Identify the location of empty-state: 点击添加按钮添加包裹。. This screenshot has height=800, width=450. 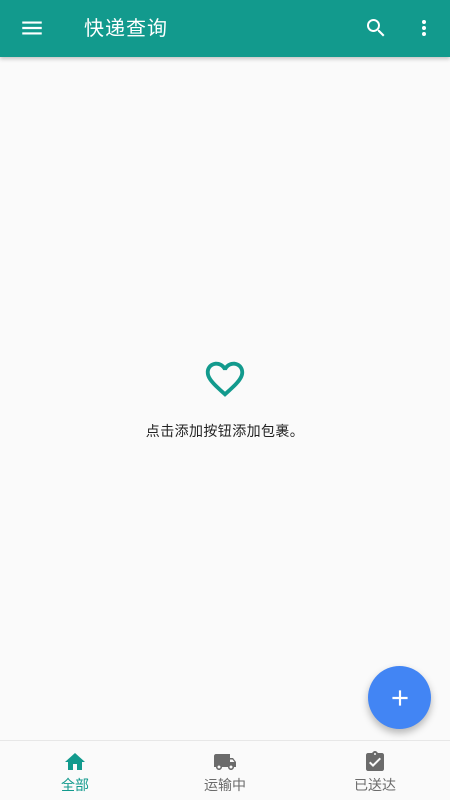
(225, 399).